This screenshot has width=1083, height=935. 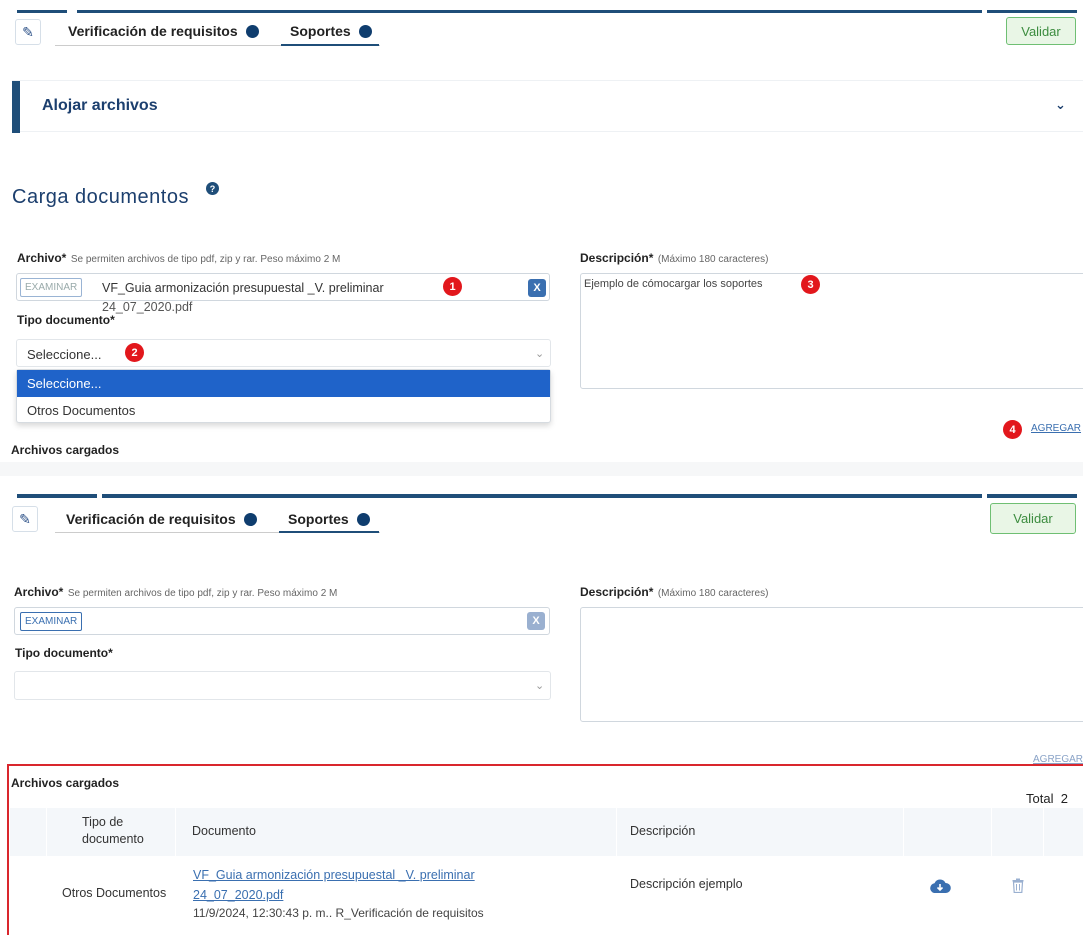 What do you see at coordinates (65, 783) in the screenshot?
I see `archivos-cargados-title: Archivos cargados` at bounding box center [65, 783].